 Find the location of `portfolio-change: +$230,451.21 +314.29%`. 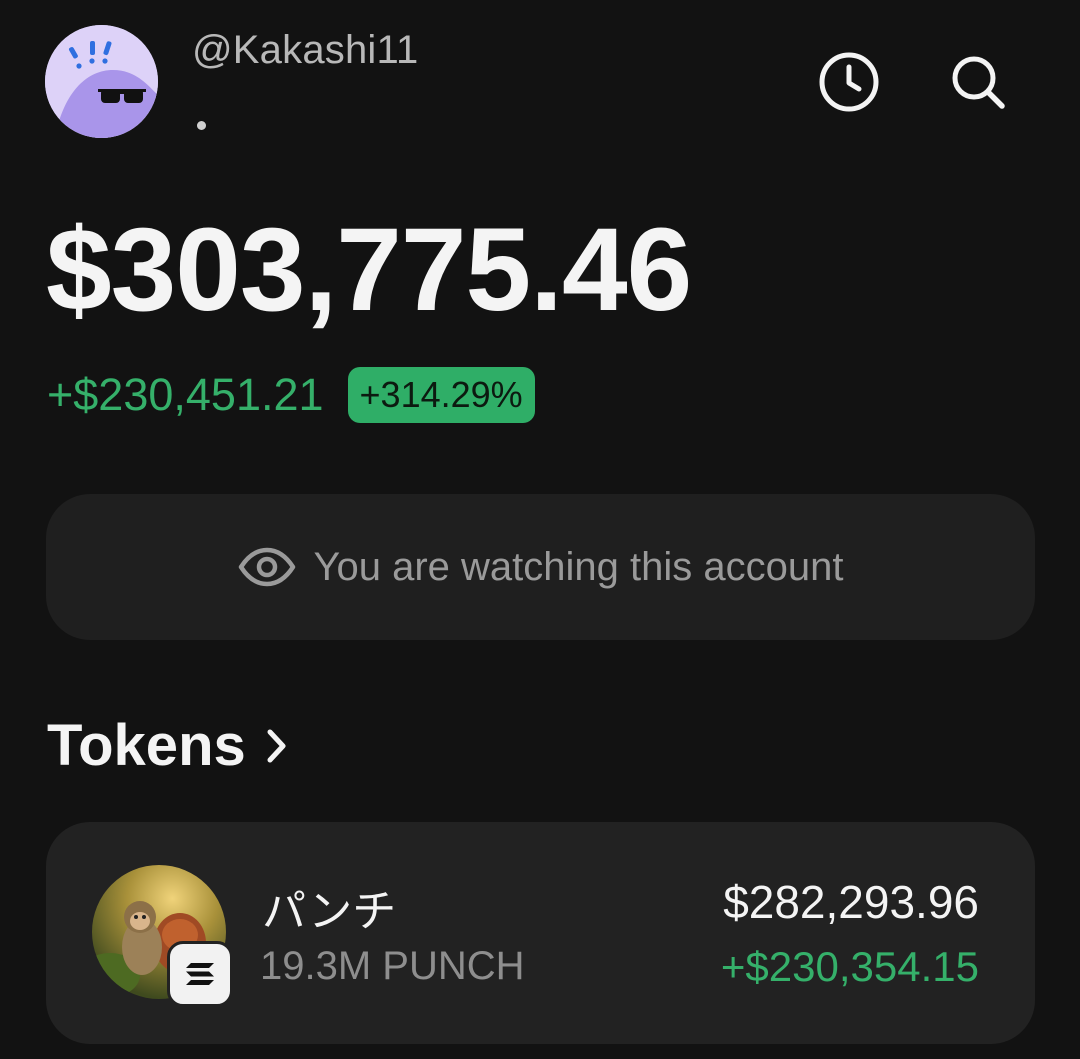

portfolio-change: +$230,451.21 +314.29% is located at coordinates (291, 395).